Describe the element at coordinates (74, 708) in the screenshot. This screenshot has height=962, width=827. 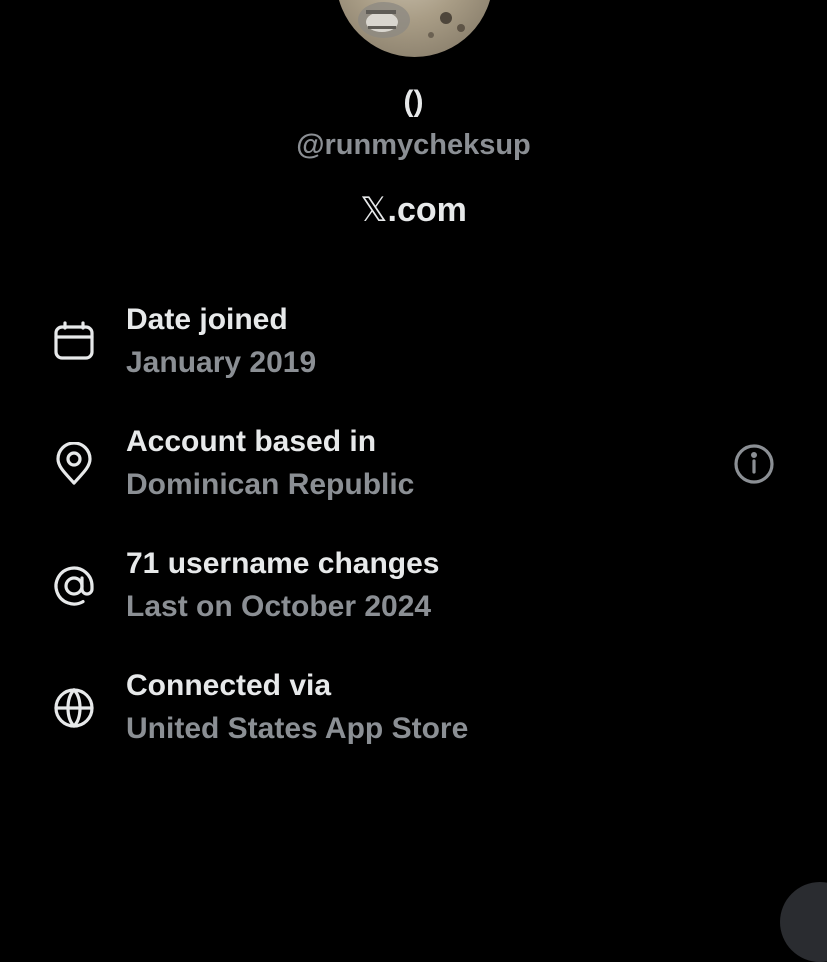
I see `globe-icon` at that location.